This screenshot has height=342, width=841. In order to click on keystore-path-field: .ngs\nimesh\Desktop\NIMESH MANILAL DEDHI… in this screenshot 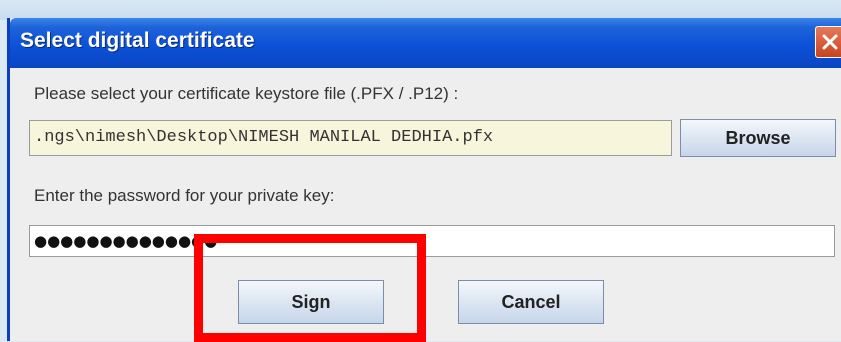, I will do `click(350, 138)`.